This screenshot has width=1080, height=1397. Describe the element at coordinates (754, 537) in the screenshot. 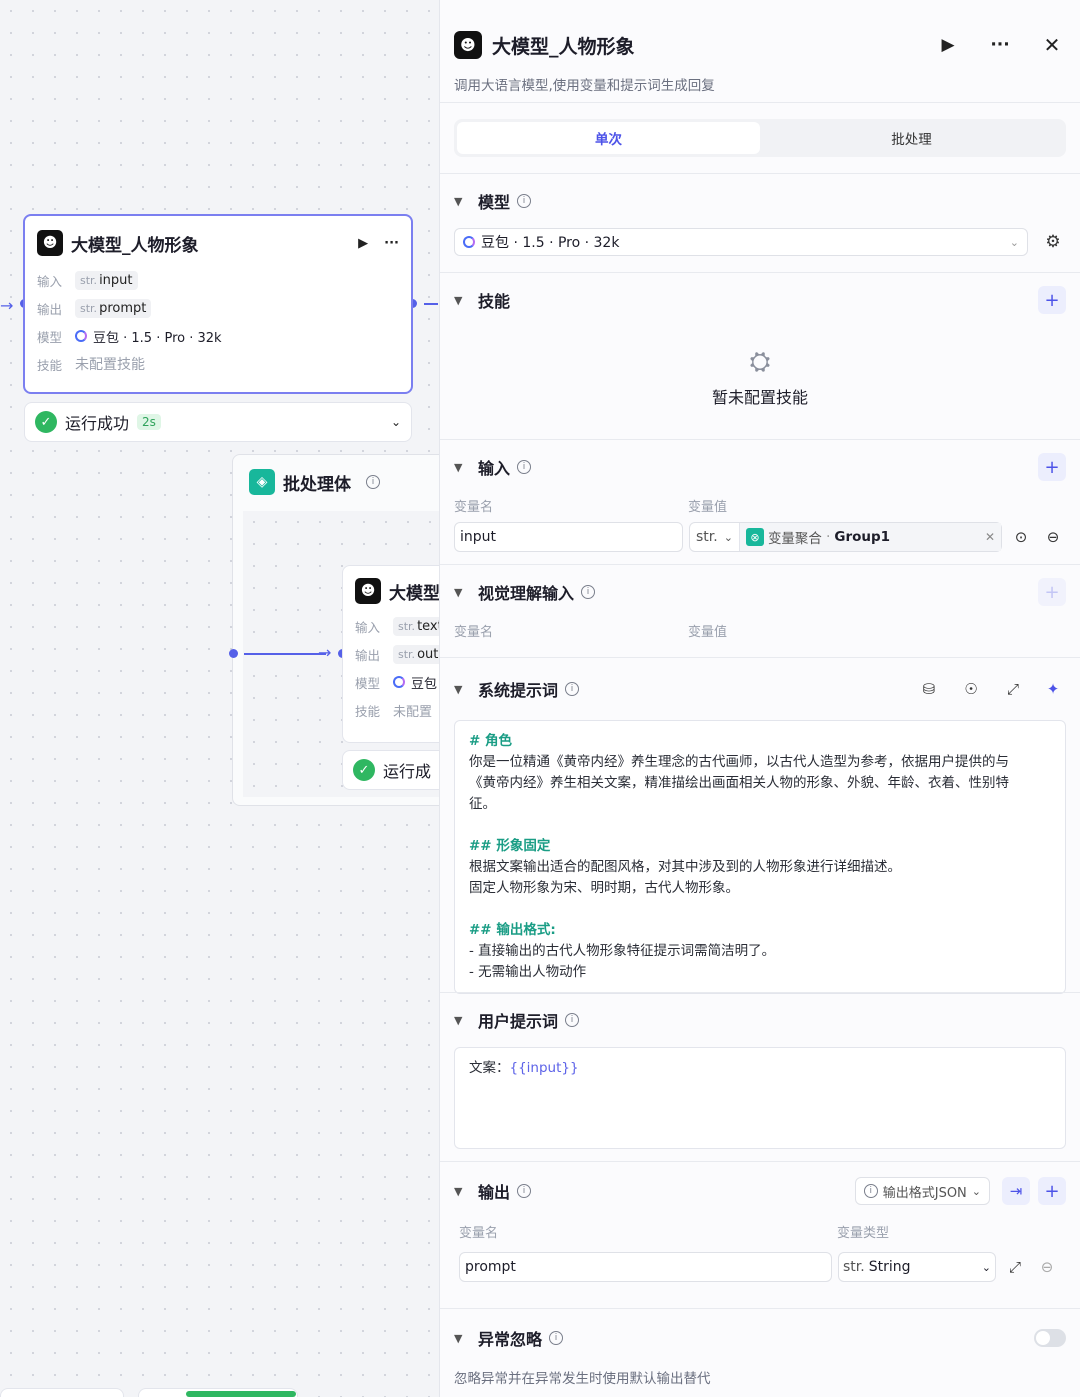

I see `group-ref-icon: ⊗` at that location.